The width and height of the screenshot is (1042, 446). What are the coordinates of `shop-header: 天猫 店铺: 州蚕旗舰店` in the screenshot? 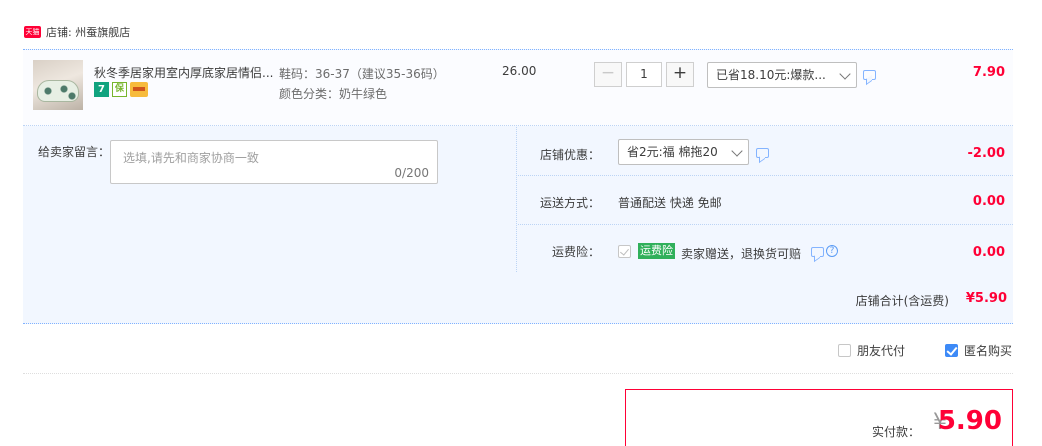 It's located at (77, 32).